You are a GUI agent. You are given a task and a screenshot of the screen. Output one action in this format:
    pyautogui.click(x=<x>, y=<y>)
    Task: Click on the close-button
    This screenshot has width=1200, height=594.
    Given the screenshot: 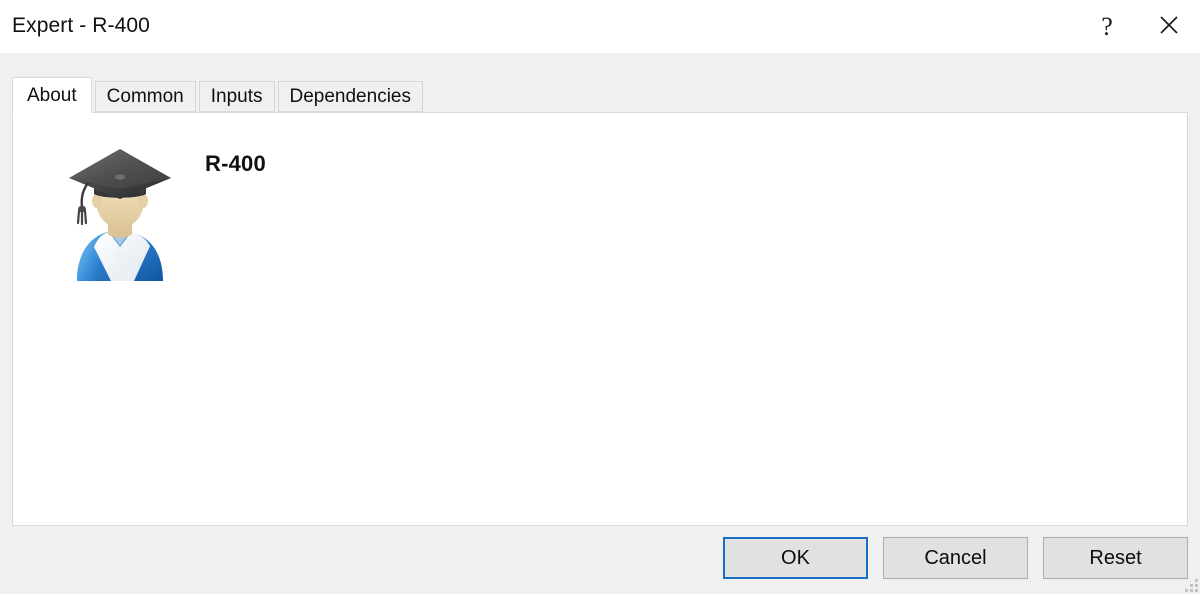 What is the action you would take?
    pyautogui.click(x=1169, y=26)
    